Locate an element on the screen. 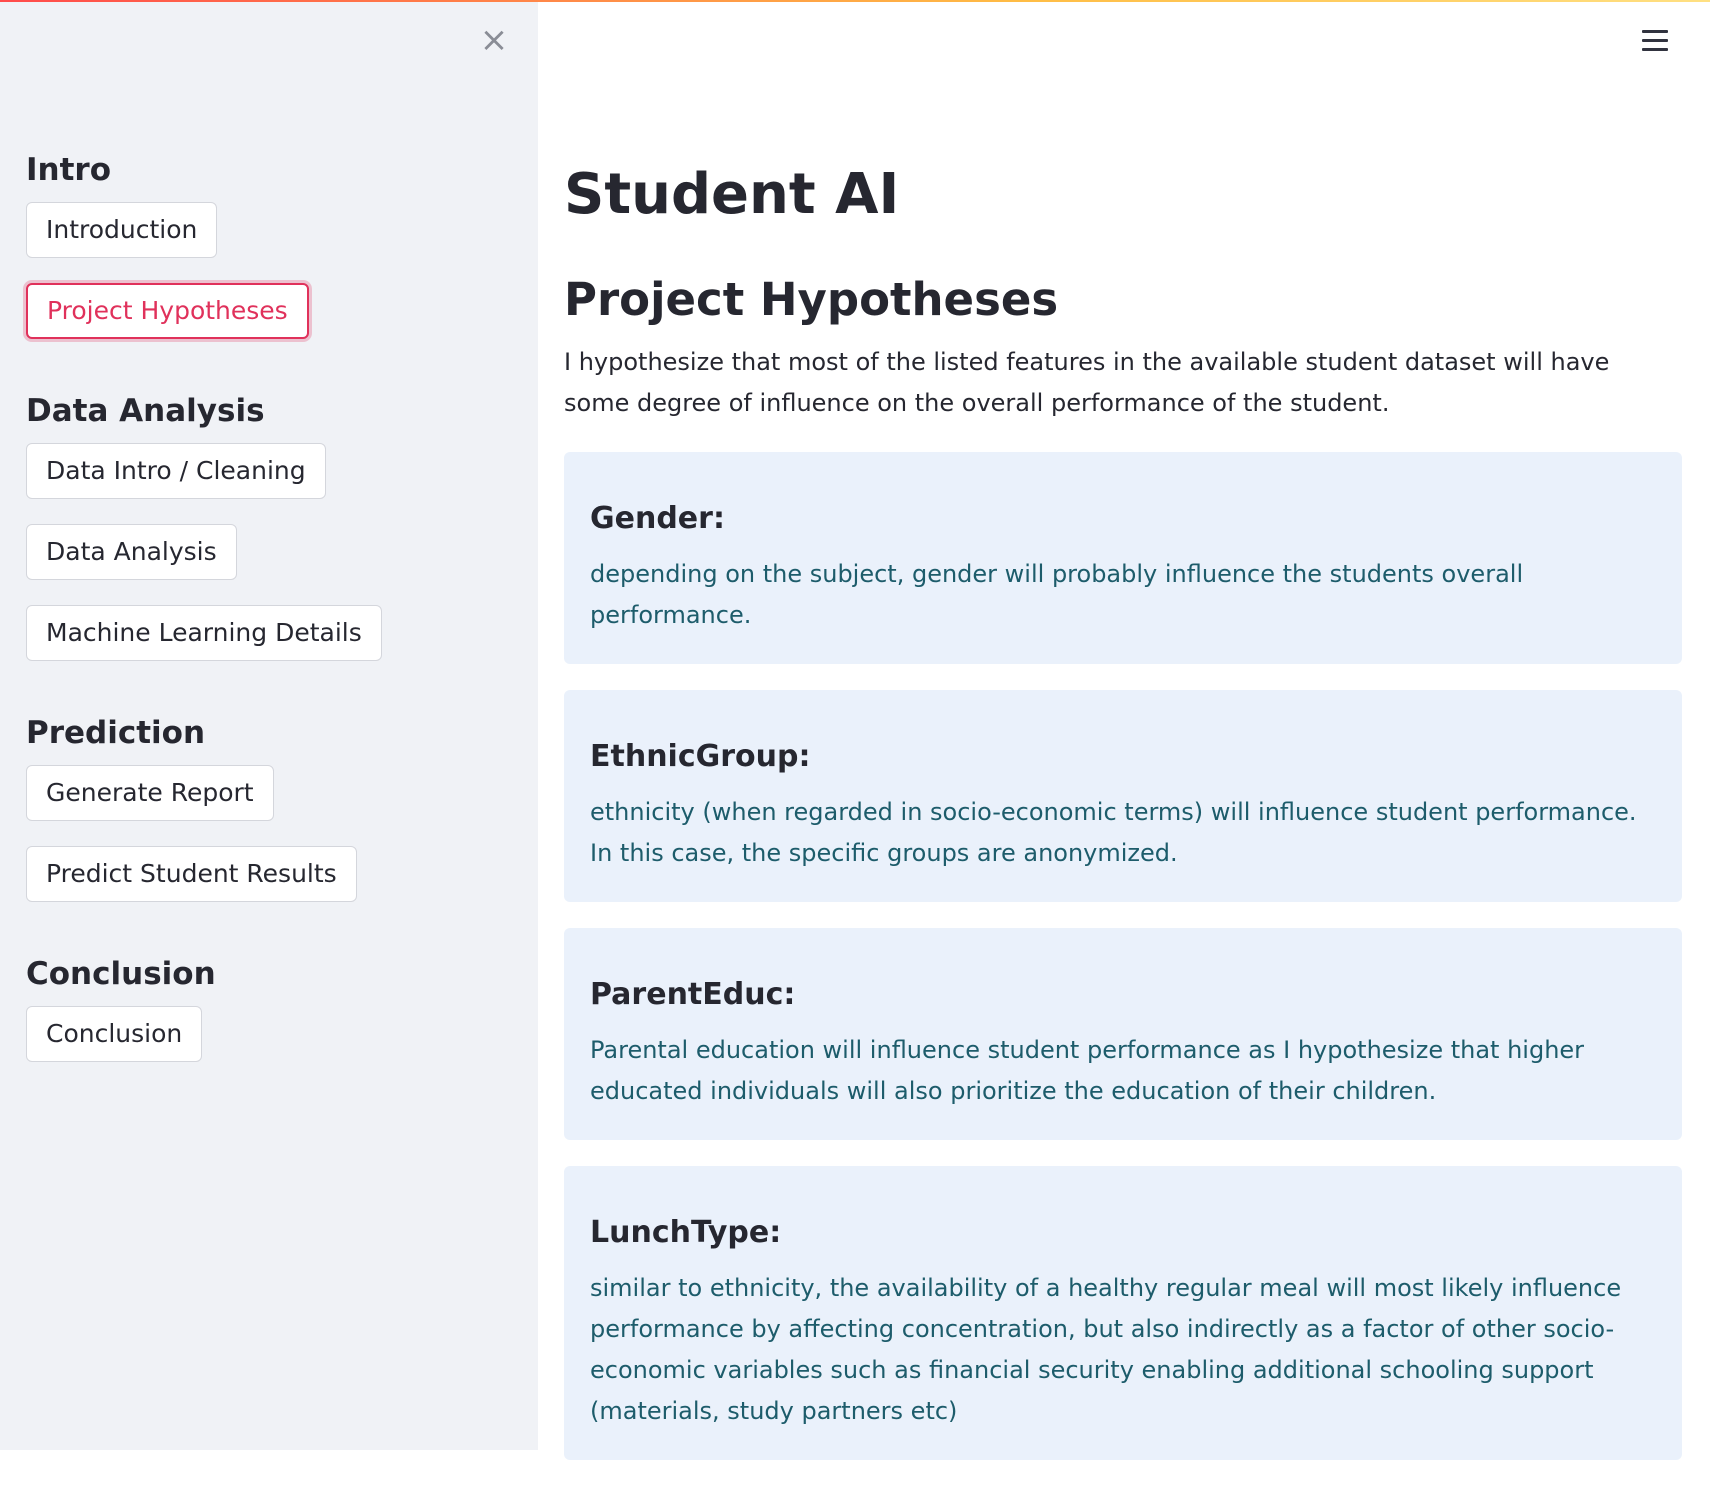 The height and width of the screenshot is (1486, 1710). conclusion-button: Conclusion is located at coordinates (114, 1034).